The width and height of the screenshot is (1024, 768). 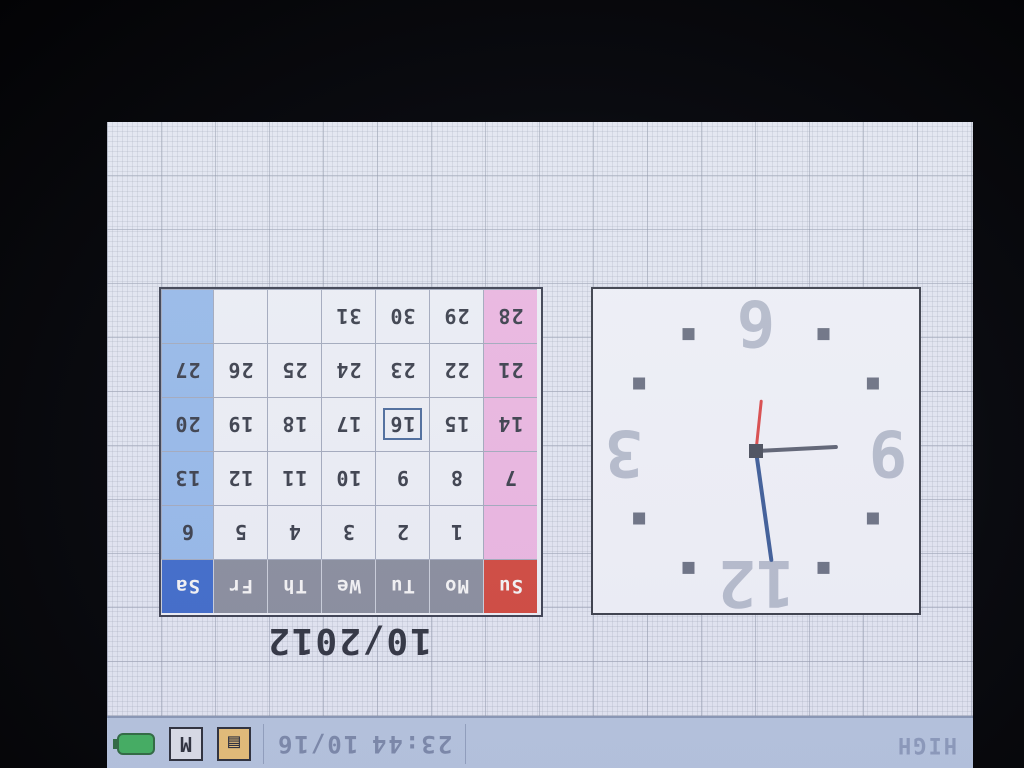 What do you see at coordinates (187, 586) in the screenshot?
I see `weekday-header: Sa` at bounding box center [187, 586].